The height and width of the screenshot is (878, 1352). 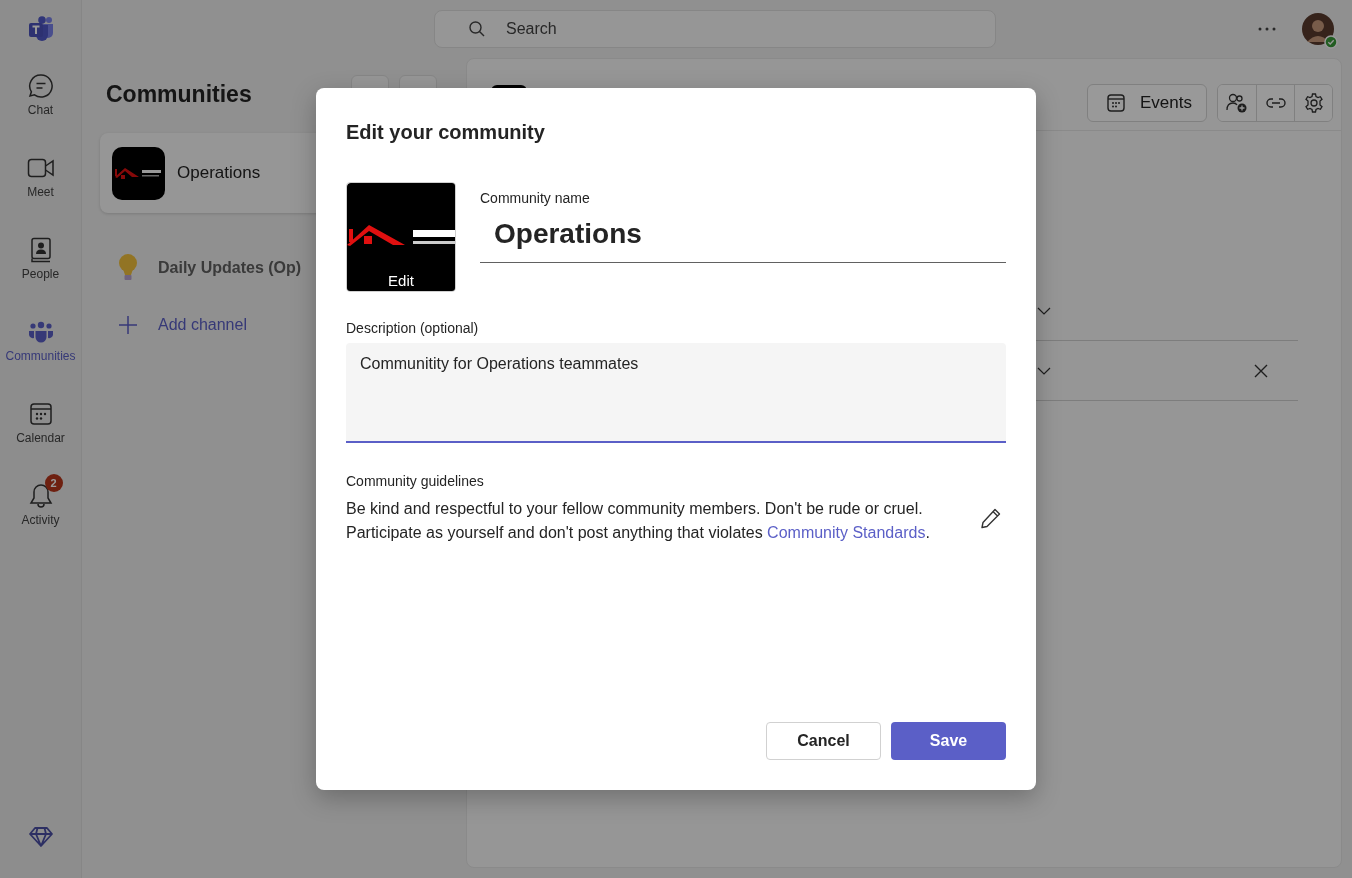 I want to click on notification-badge: 2, so click(x=53, y=483).